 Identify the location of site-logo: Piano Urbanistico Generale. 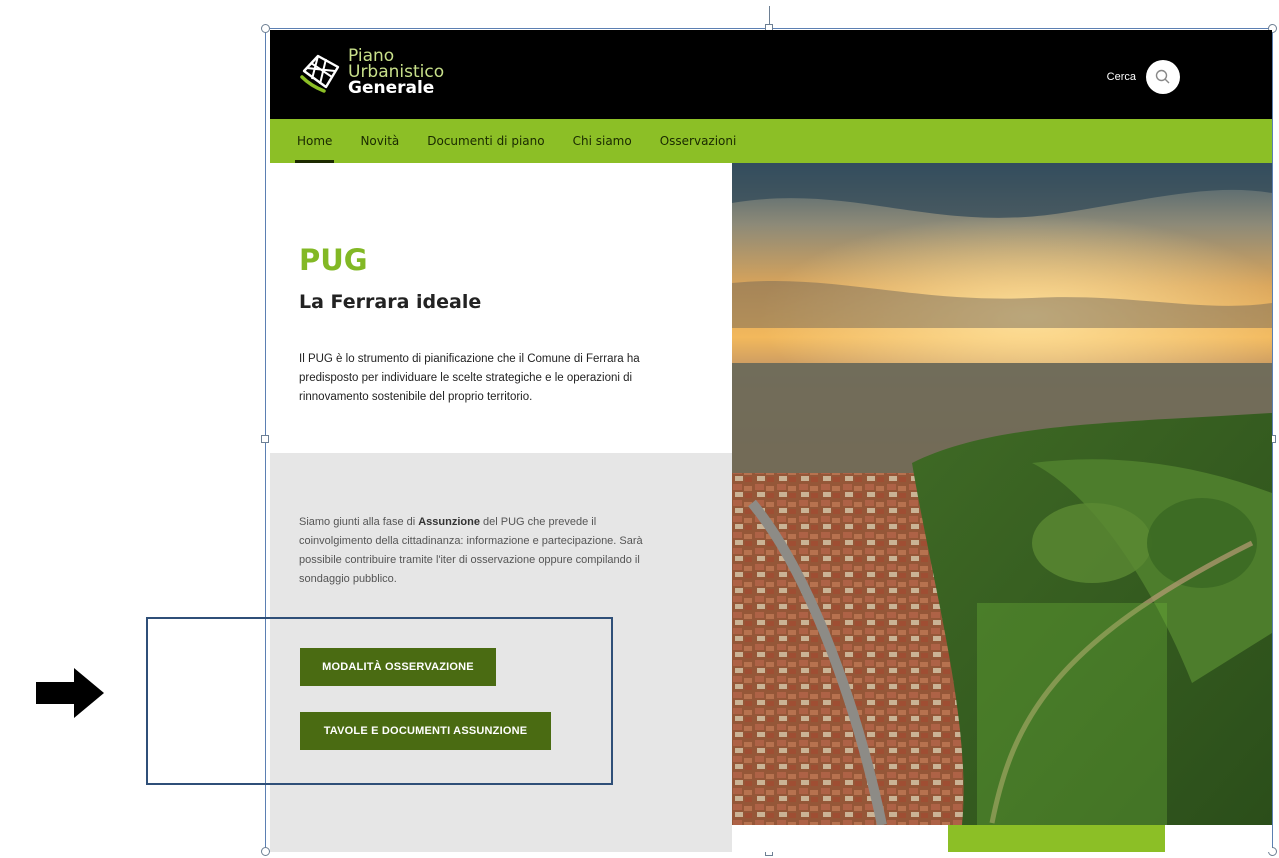
(372, 73).